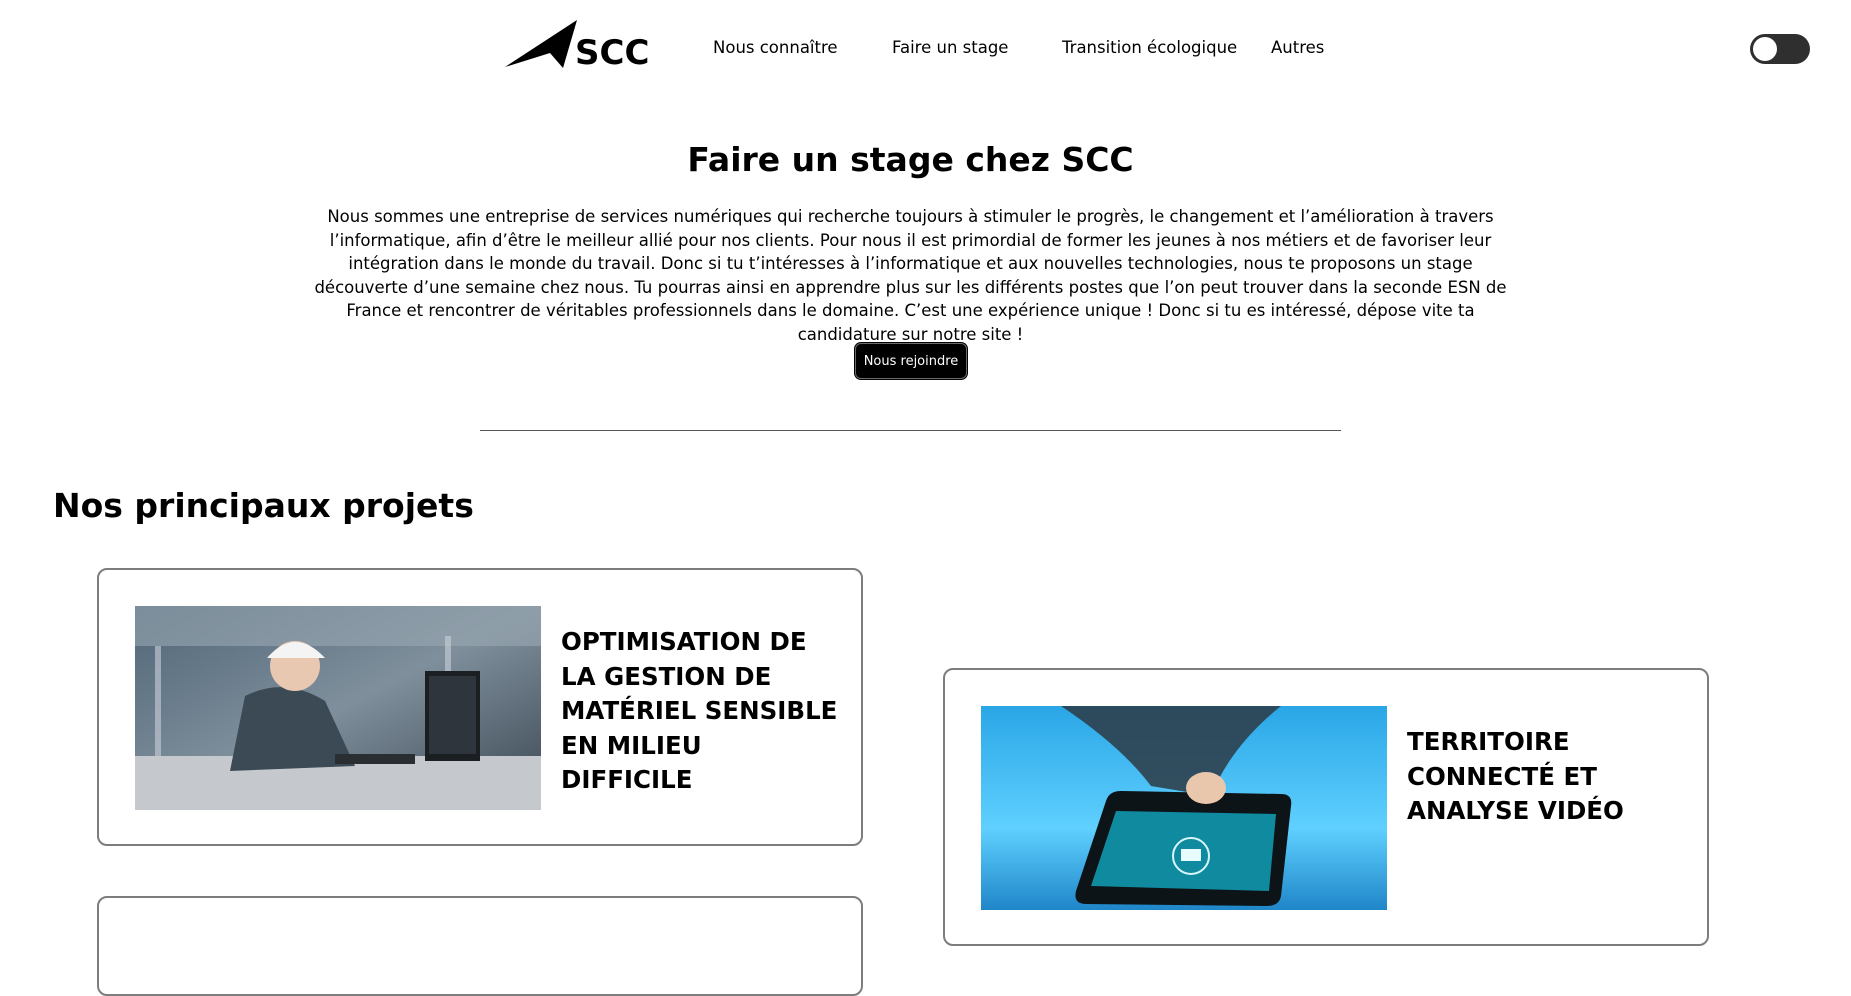 The width and height of the screenshot is (1851, 996). Describe the element at coordinates (480, 946) in the screenshot. I see `project-card` at that location.